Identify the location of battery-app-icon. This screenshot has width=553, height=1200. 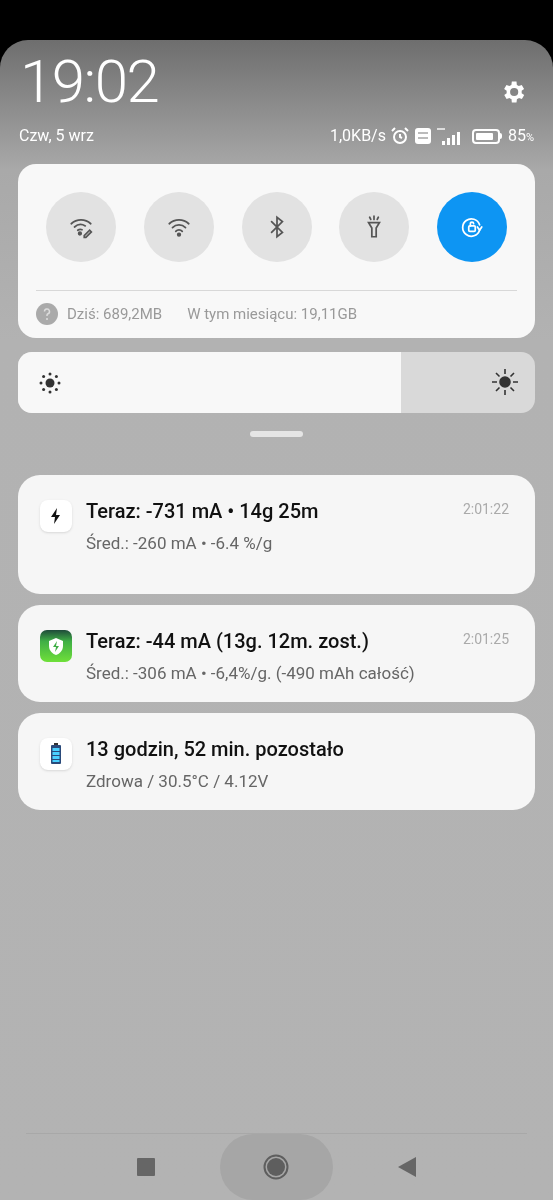
(56, 753).